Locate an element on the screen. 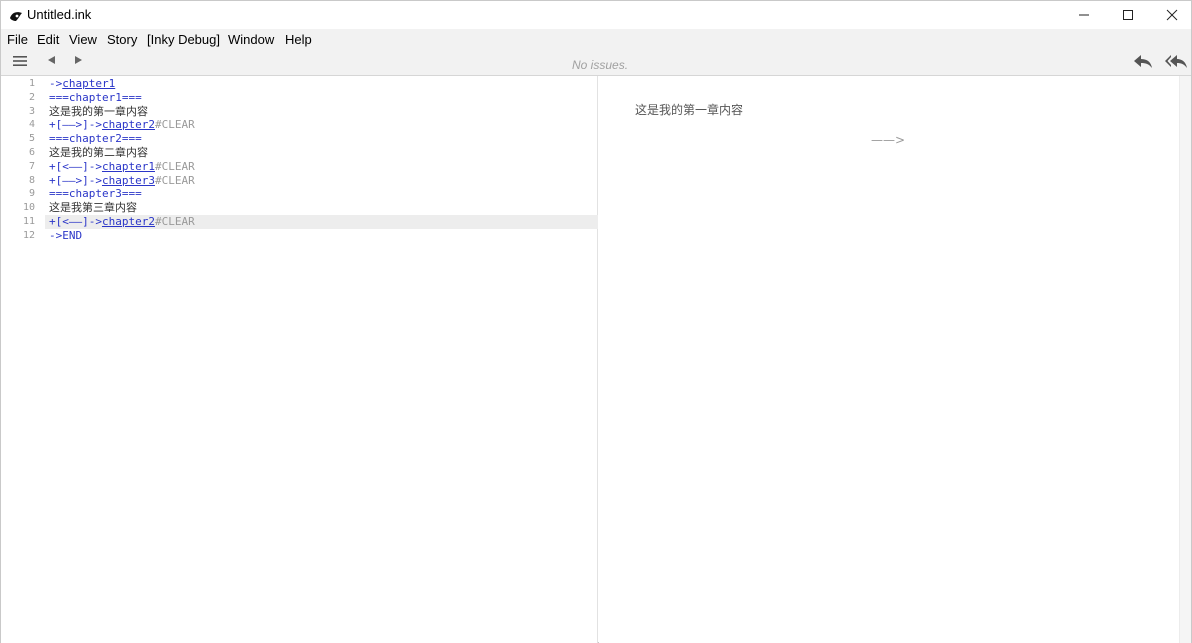  line-number: 10 is located at coordinates (28, 208).